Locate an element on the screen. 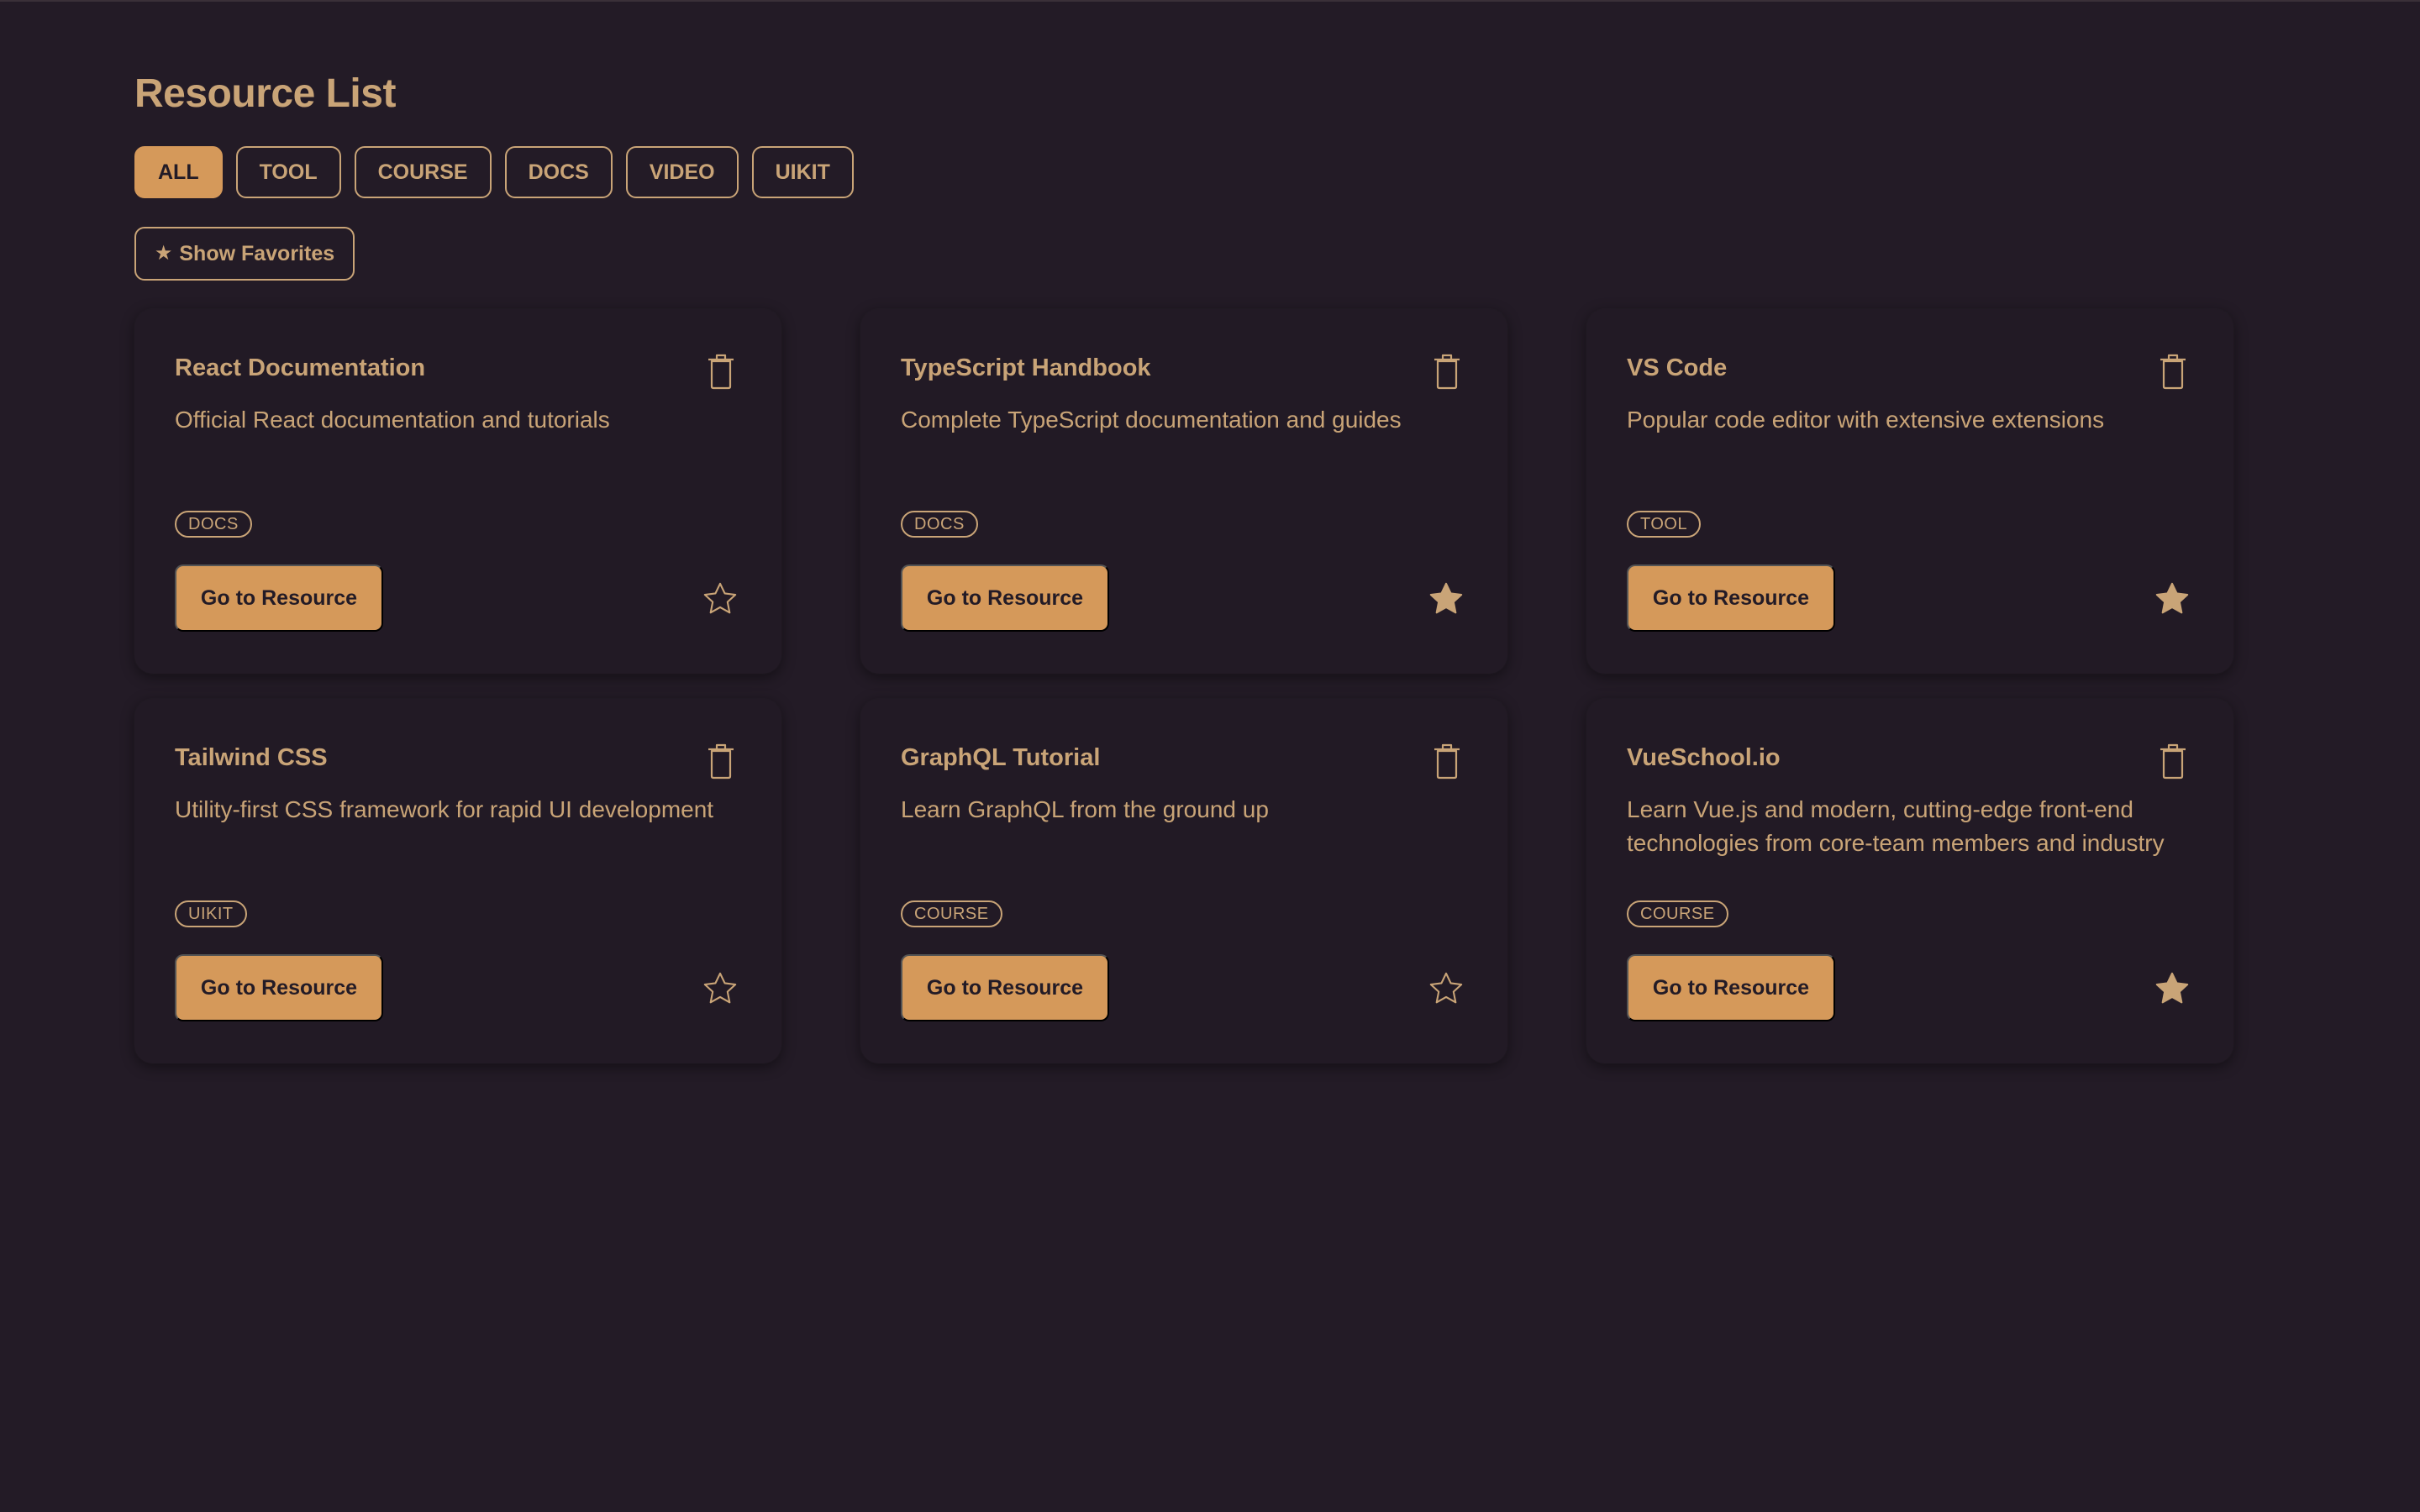 This screenshot has height=1512, width=2420. filter-all-button: ALL is located at coordinates (178, 172).